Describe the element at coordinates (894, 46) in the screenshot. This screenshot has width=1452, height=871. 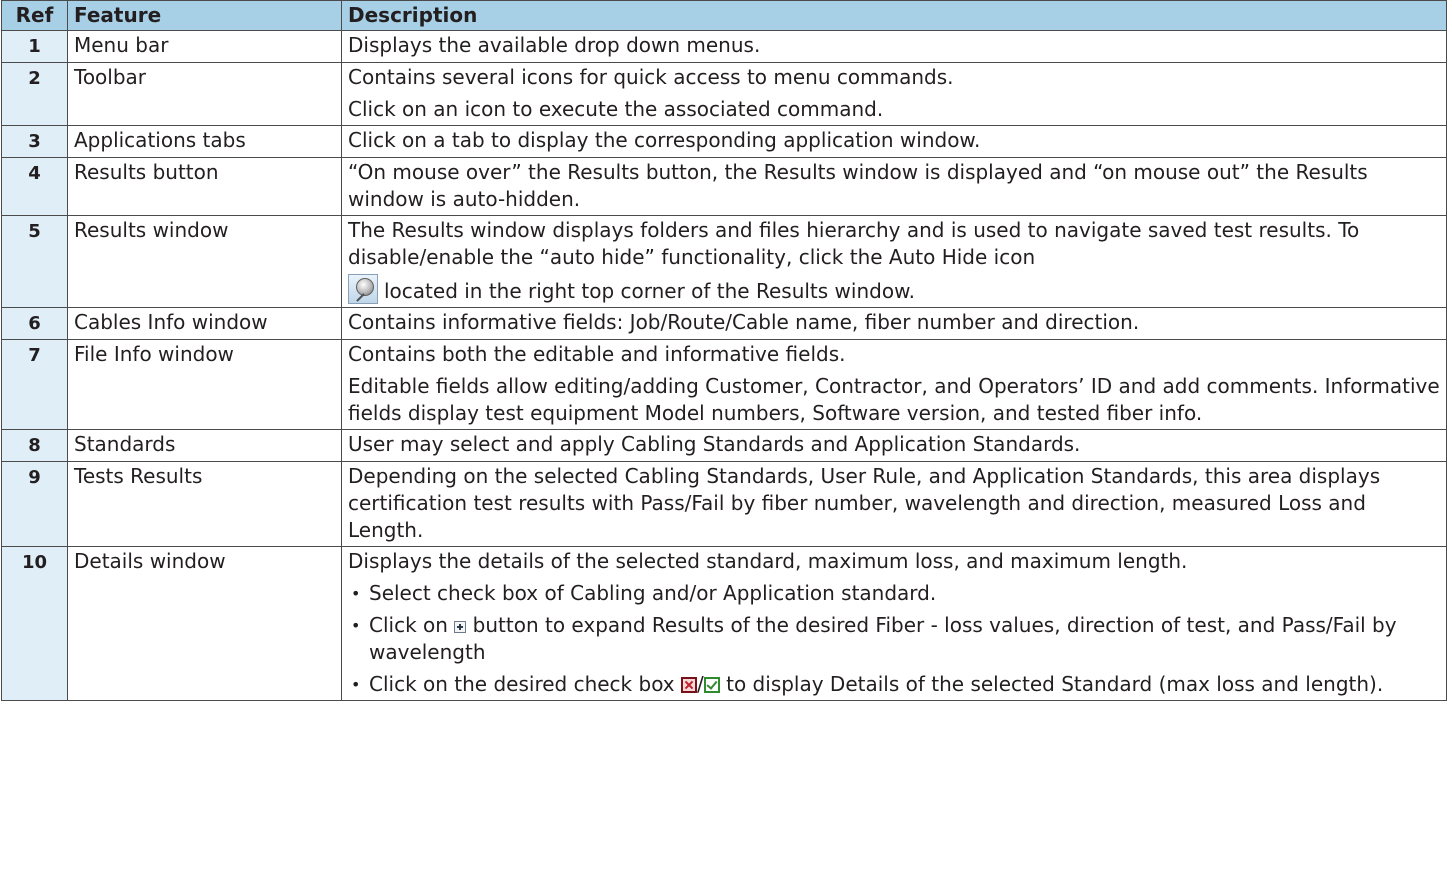
I see `description-cell: Displays the available drop down menus.` at that location.